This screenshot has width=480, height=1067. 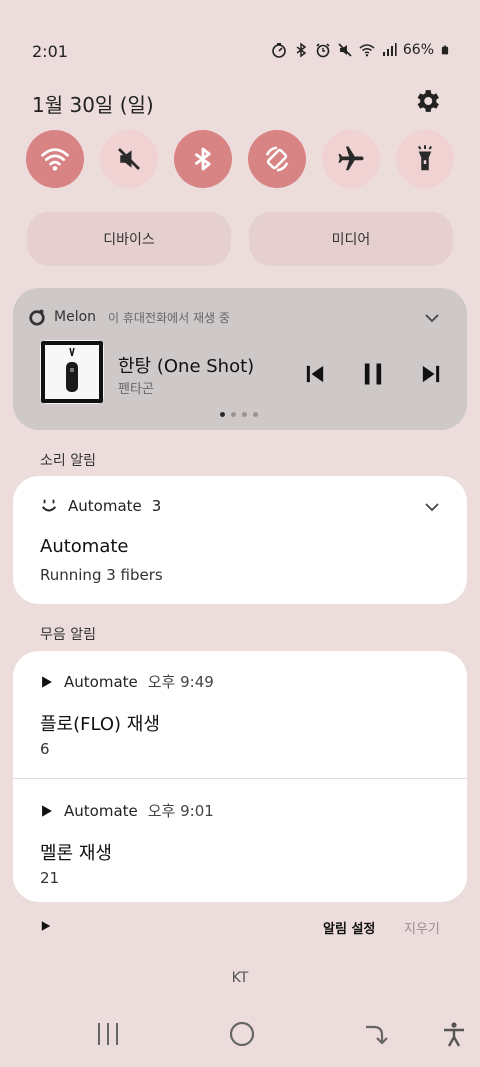 I want to click on skip-next-icon, so click(x=431, y=374).